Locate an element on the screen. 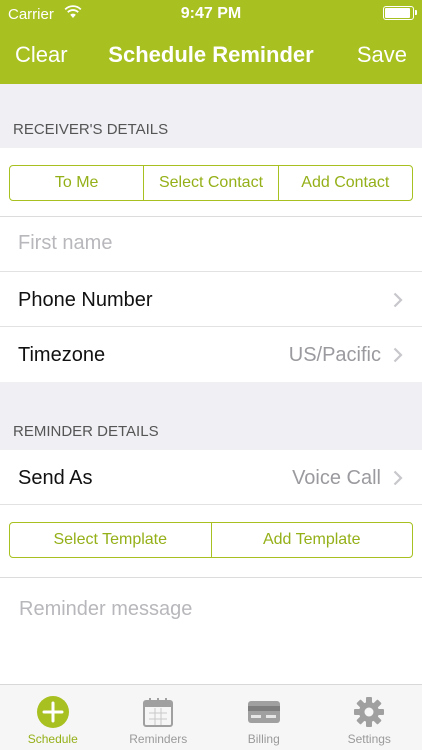 Image resolution: width=422 pixels, height=750 pixels. send-as-label: Send As is located at coordinates (55, 478).